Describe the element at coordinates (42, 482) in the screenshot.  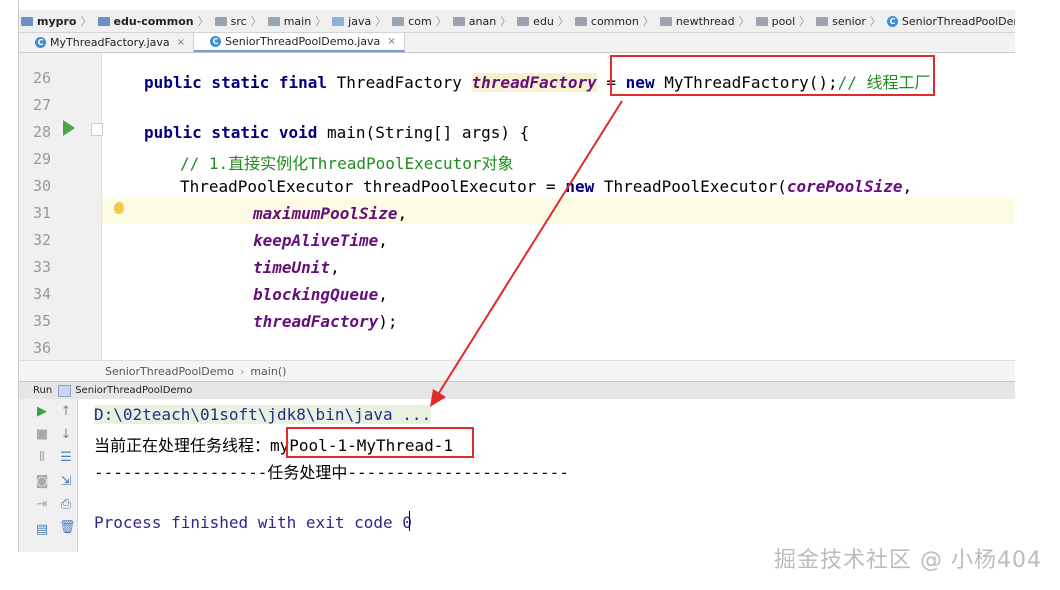
I see `camera-icon: ◙` at that location.